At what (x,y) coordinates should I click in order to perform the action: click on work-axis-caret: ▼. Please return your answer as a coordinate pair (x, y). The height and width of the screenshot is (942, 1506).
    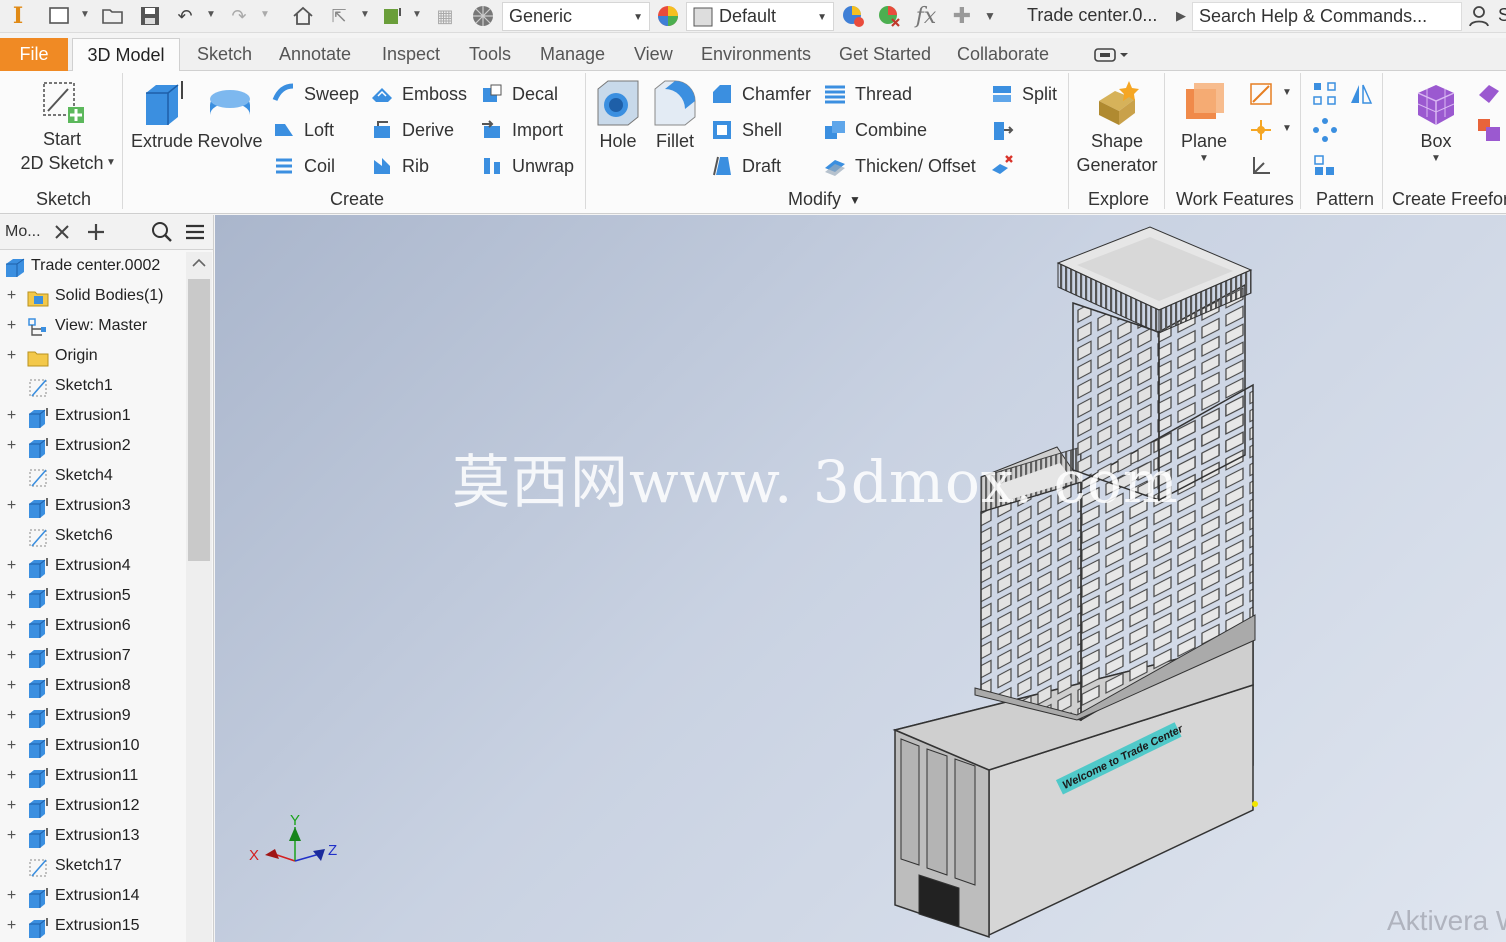
    Looking at the image, I should click on (1287, 92).